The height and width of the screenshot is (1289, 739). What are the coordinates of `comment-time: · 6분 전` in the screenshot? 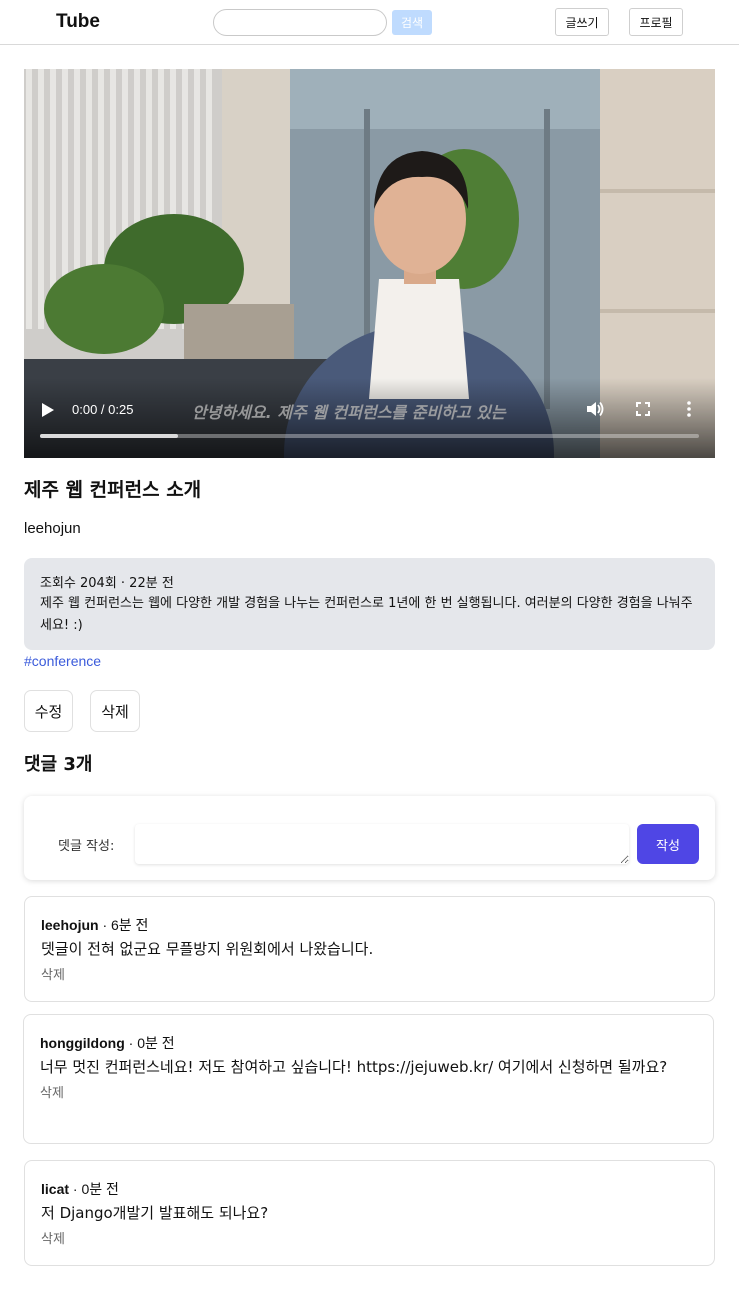 It's located at (123, 925).